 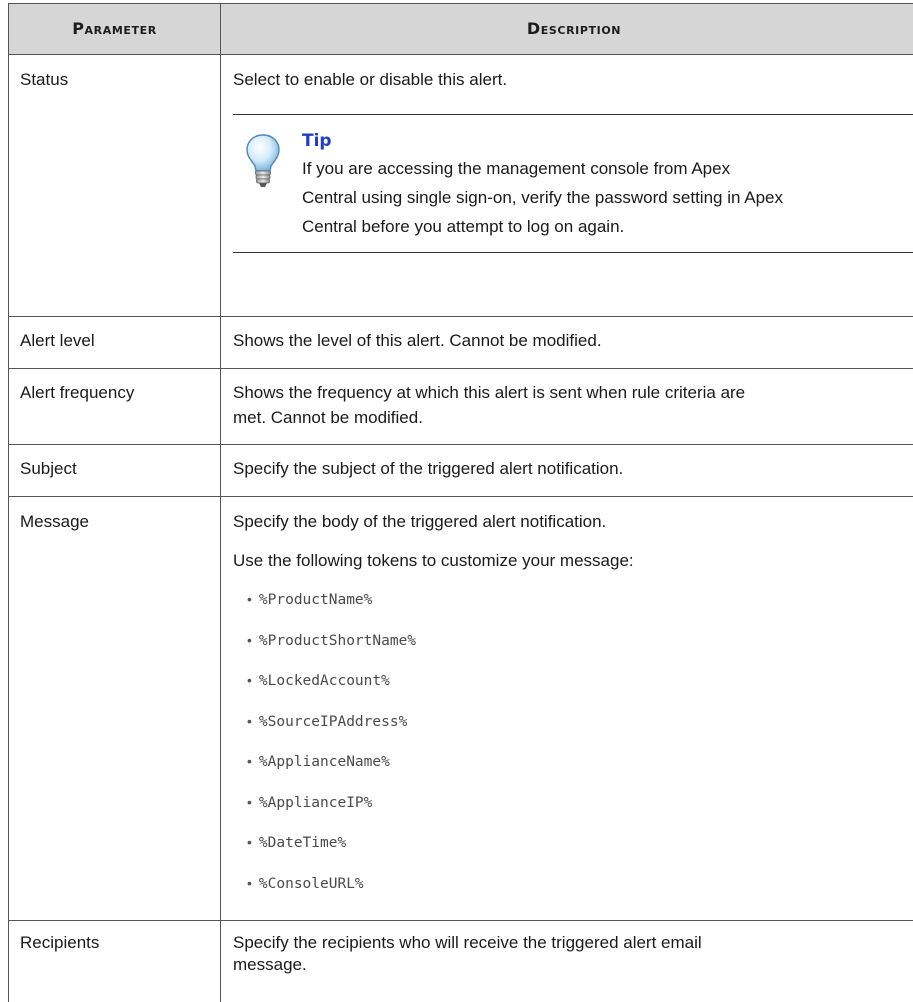 I want to click on frequency-line: met. Cannot be modified., so click(x=573, y=417).